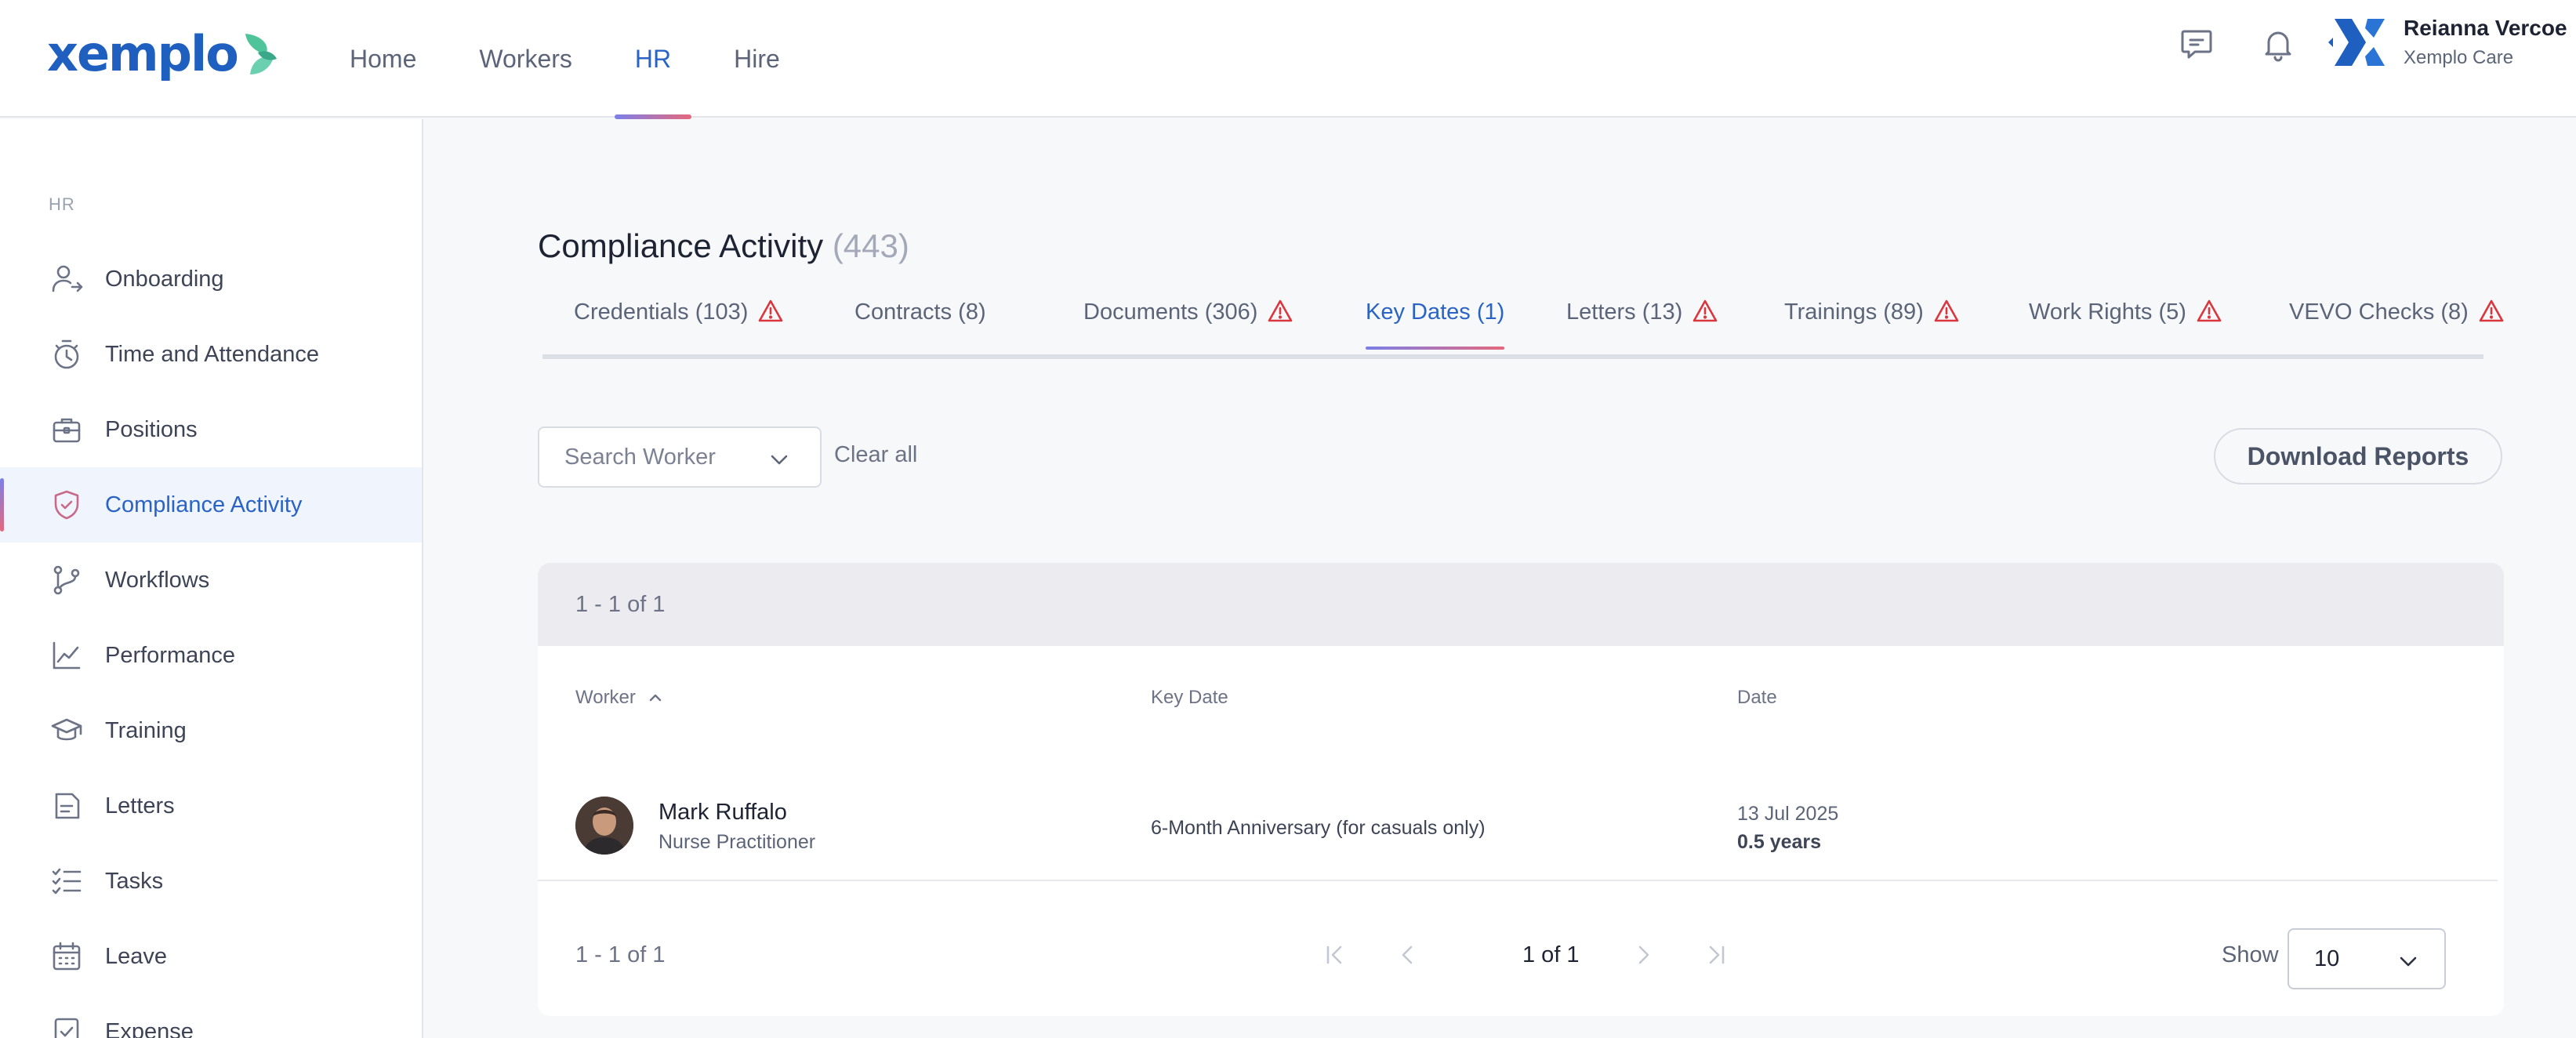 This screenshot has width=2576, height=1038. I want to click on previous-page-icon, so click(1408, 954).